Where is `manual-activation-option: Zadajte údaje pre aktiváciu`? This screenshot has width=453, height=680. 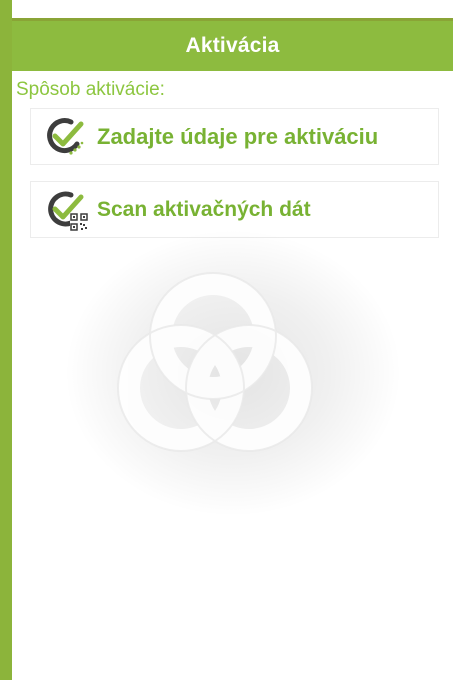 manual-activation-option: Zadajte údaje pre aktiváciu is located at coordinates (234, 136).